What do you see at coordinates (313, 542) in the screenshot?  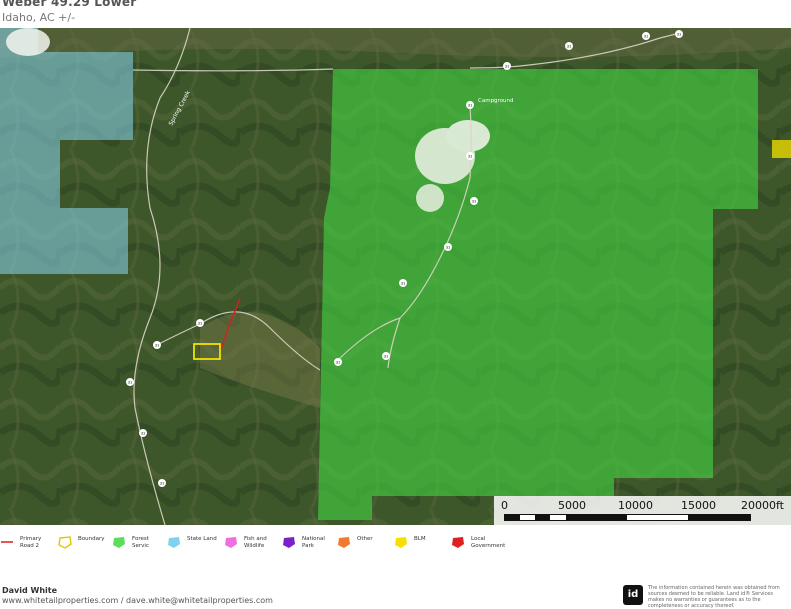 I see `legend-label: National Park` at bounding box center [313, 542].